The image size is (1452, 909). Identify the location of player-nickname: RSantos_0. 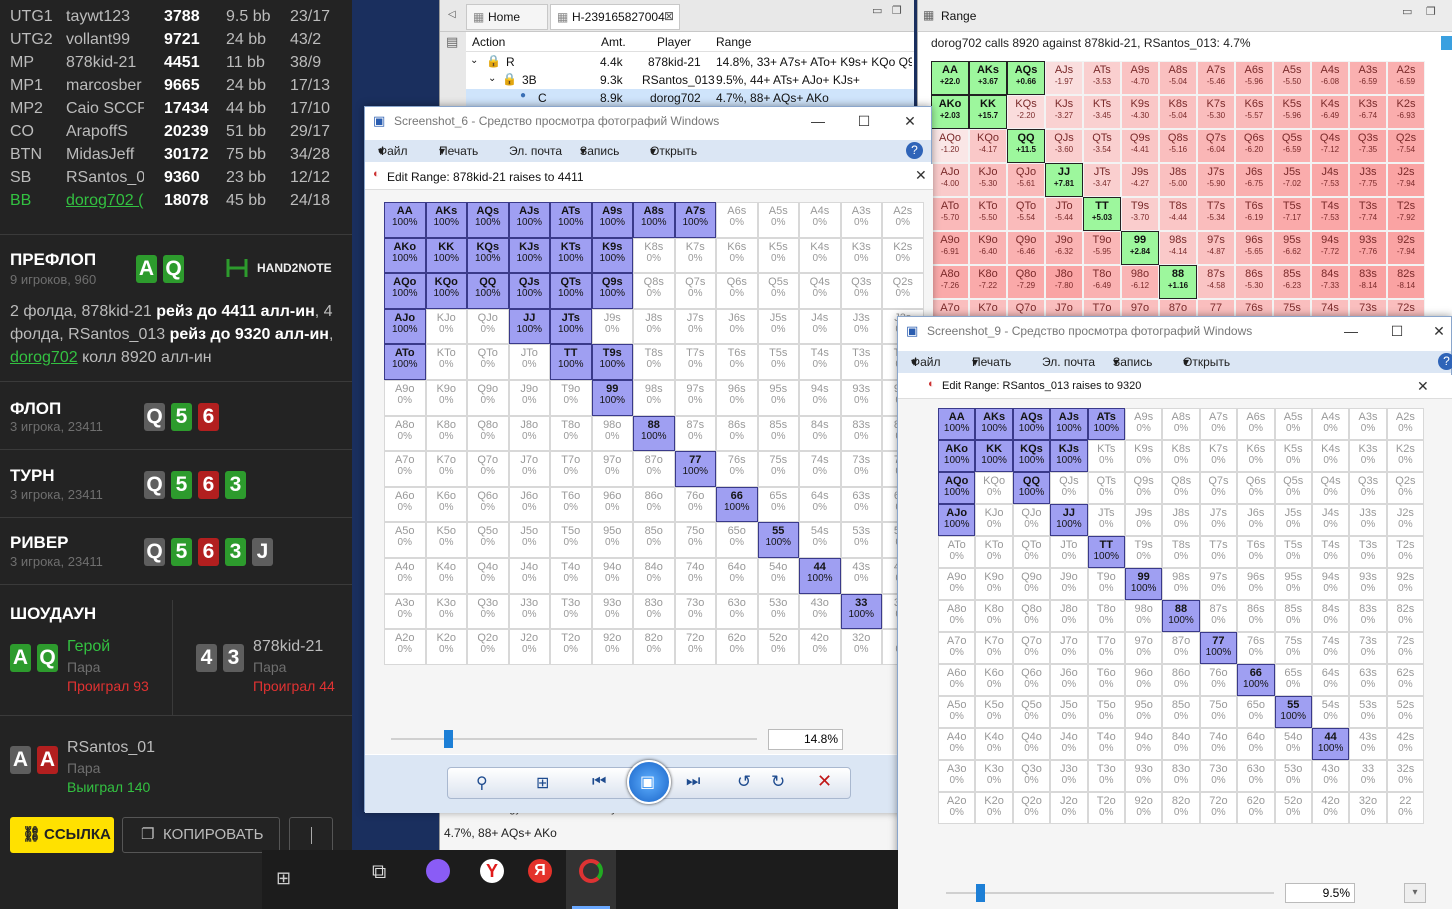
(105, 177).